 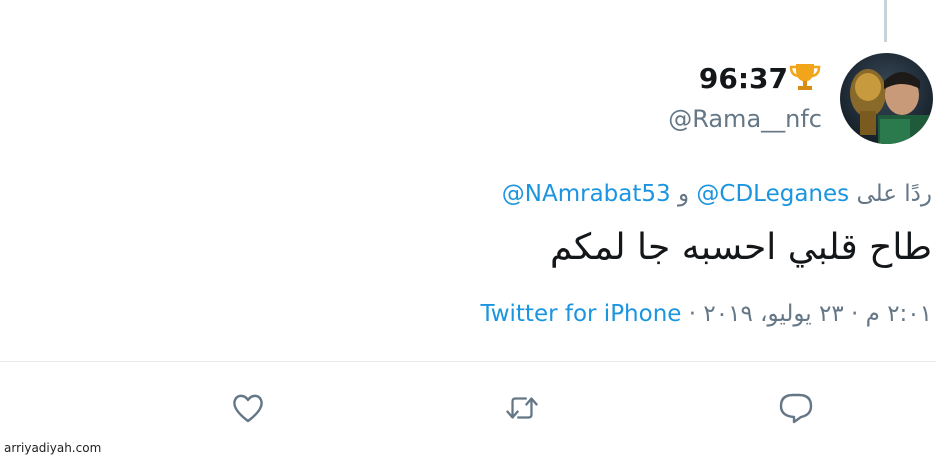 What do you see at coordinates (810, 314) in the screenshot?
I see `tweet-timestamp: ٢:٠١ م · ٢٣ يوليو، ٢٠١٩ ·` at bounding box center [810, 314].